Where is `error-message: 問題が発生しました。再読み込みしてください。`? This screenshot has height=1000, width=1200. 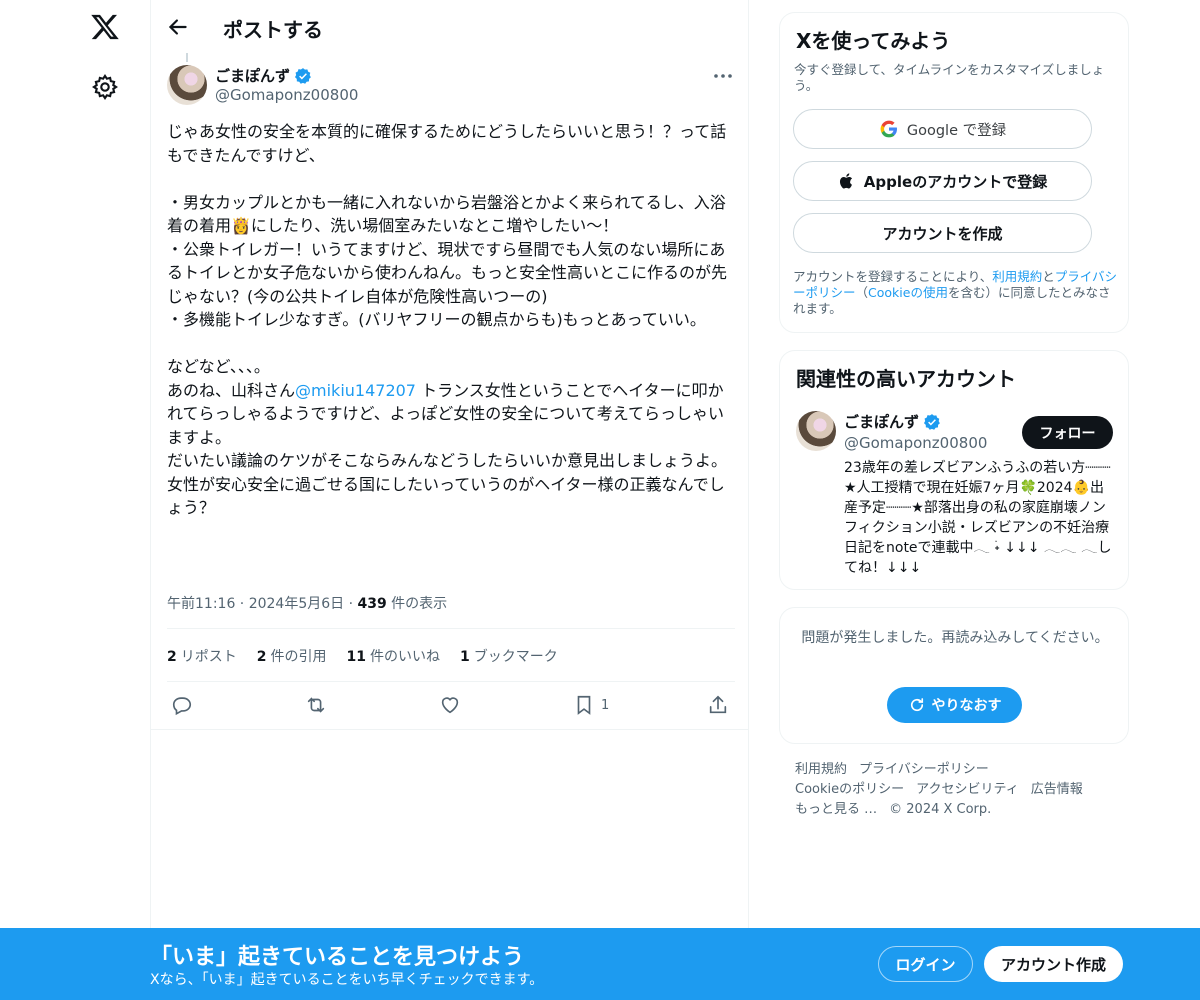 error-message: 問題が発生しました。再読み込みしてください。 is located at coordinates (955, 638).